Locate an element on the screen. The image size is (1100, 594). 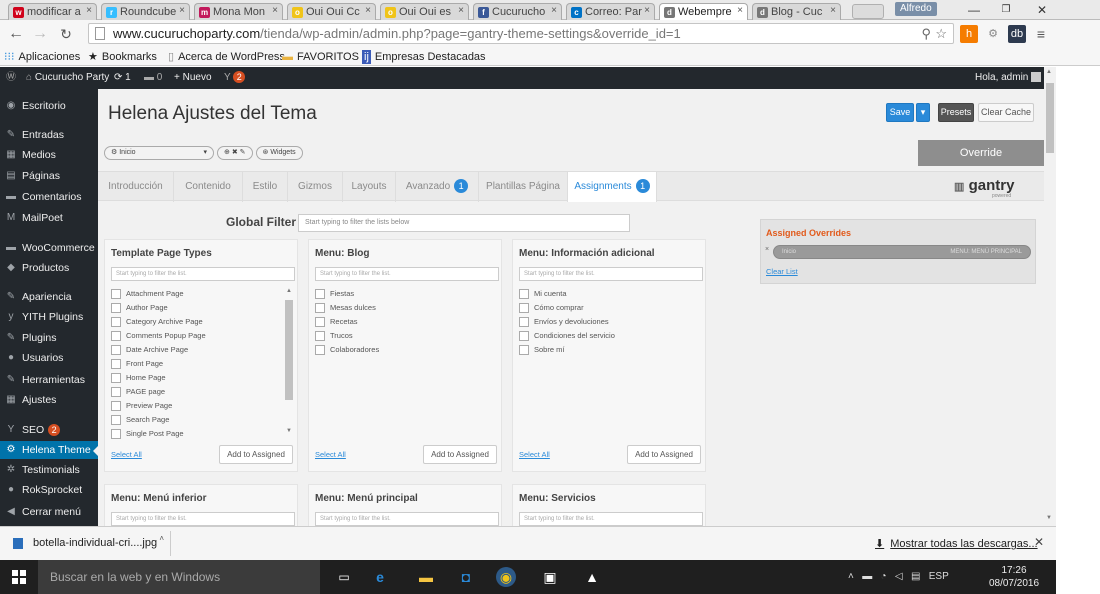
star-icon: ☆ is located at coordinates (941, 33).